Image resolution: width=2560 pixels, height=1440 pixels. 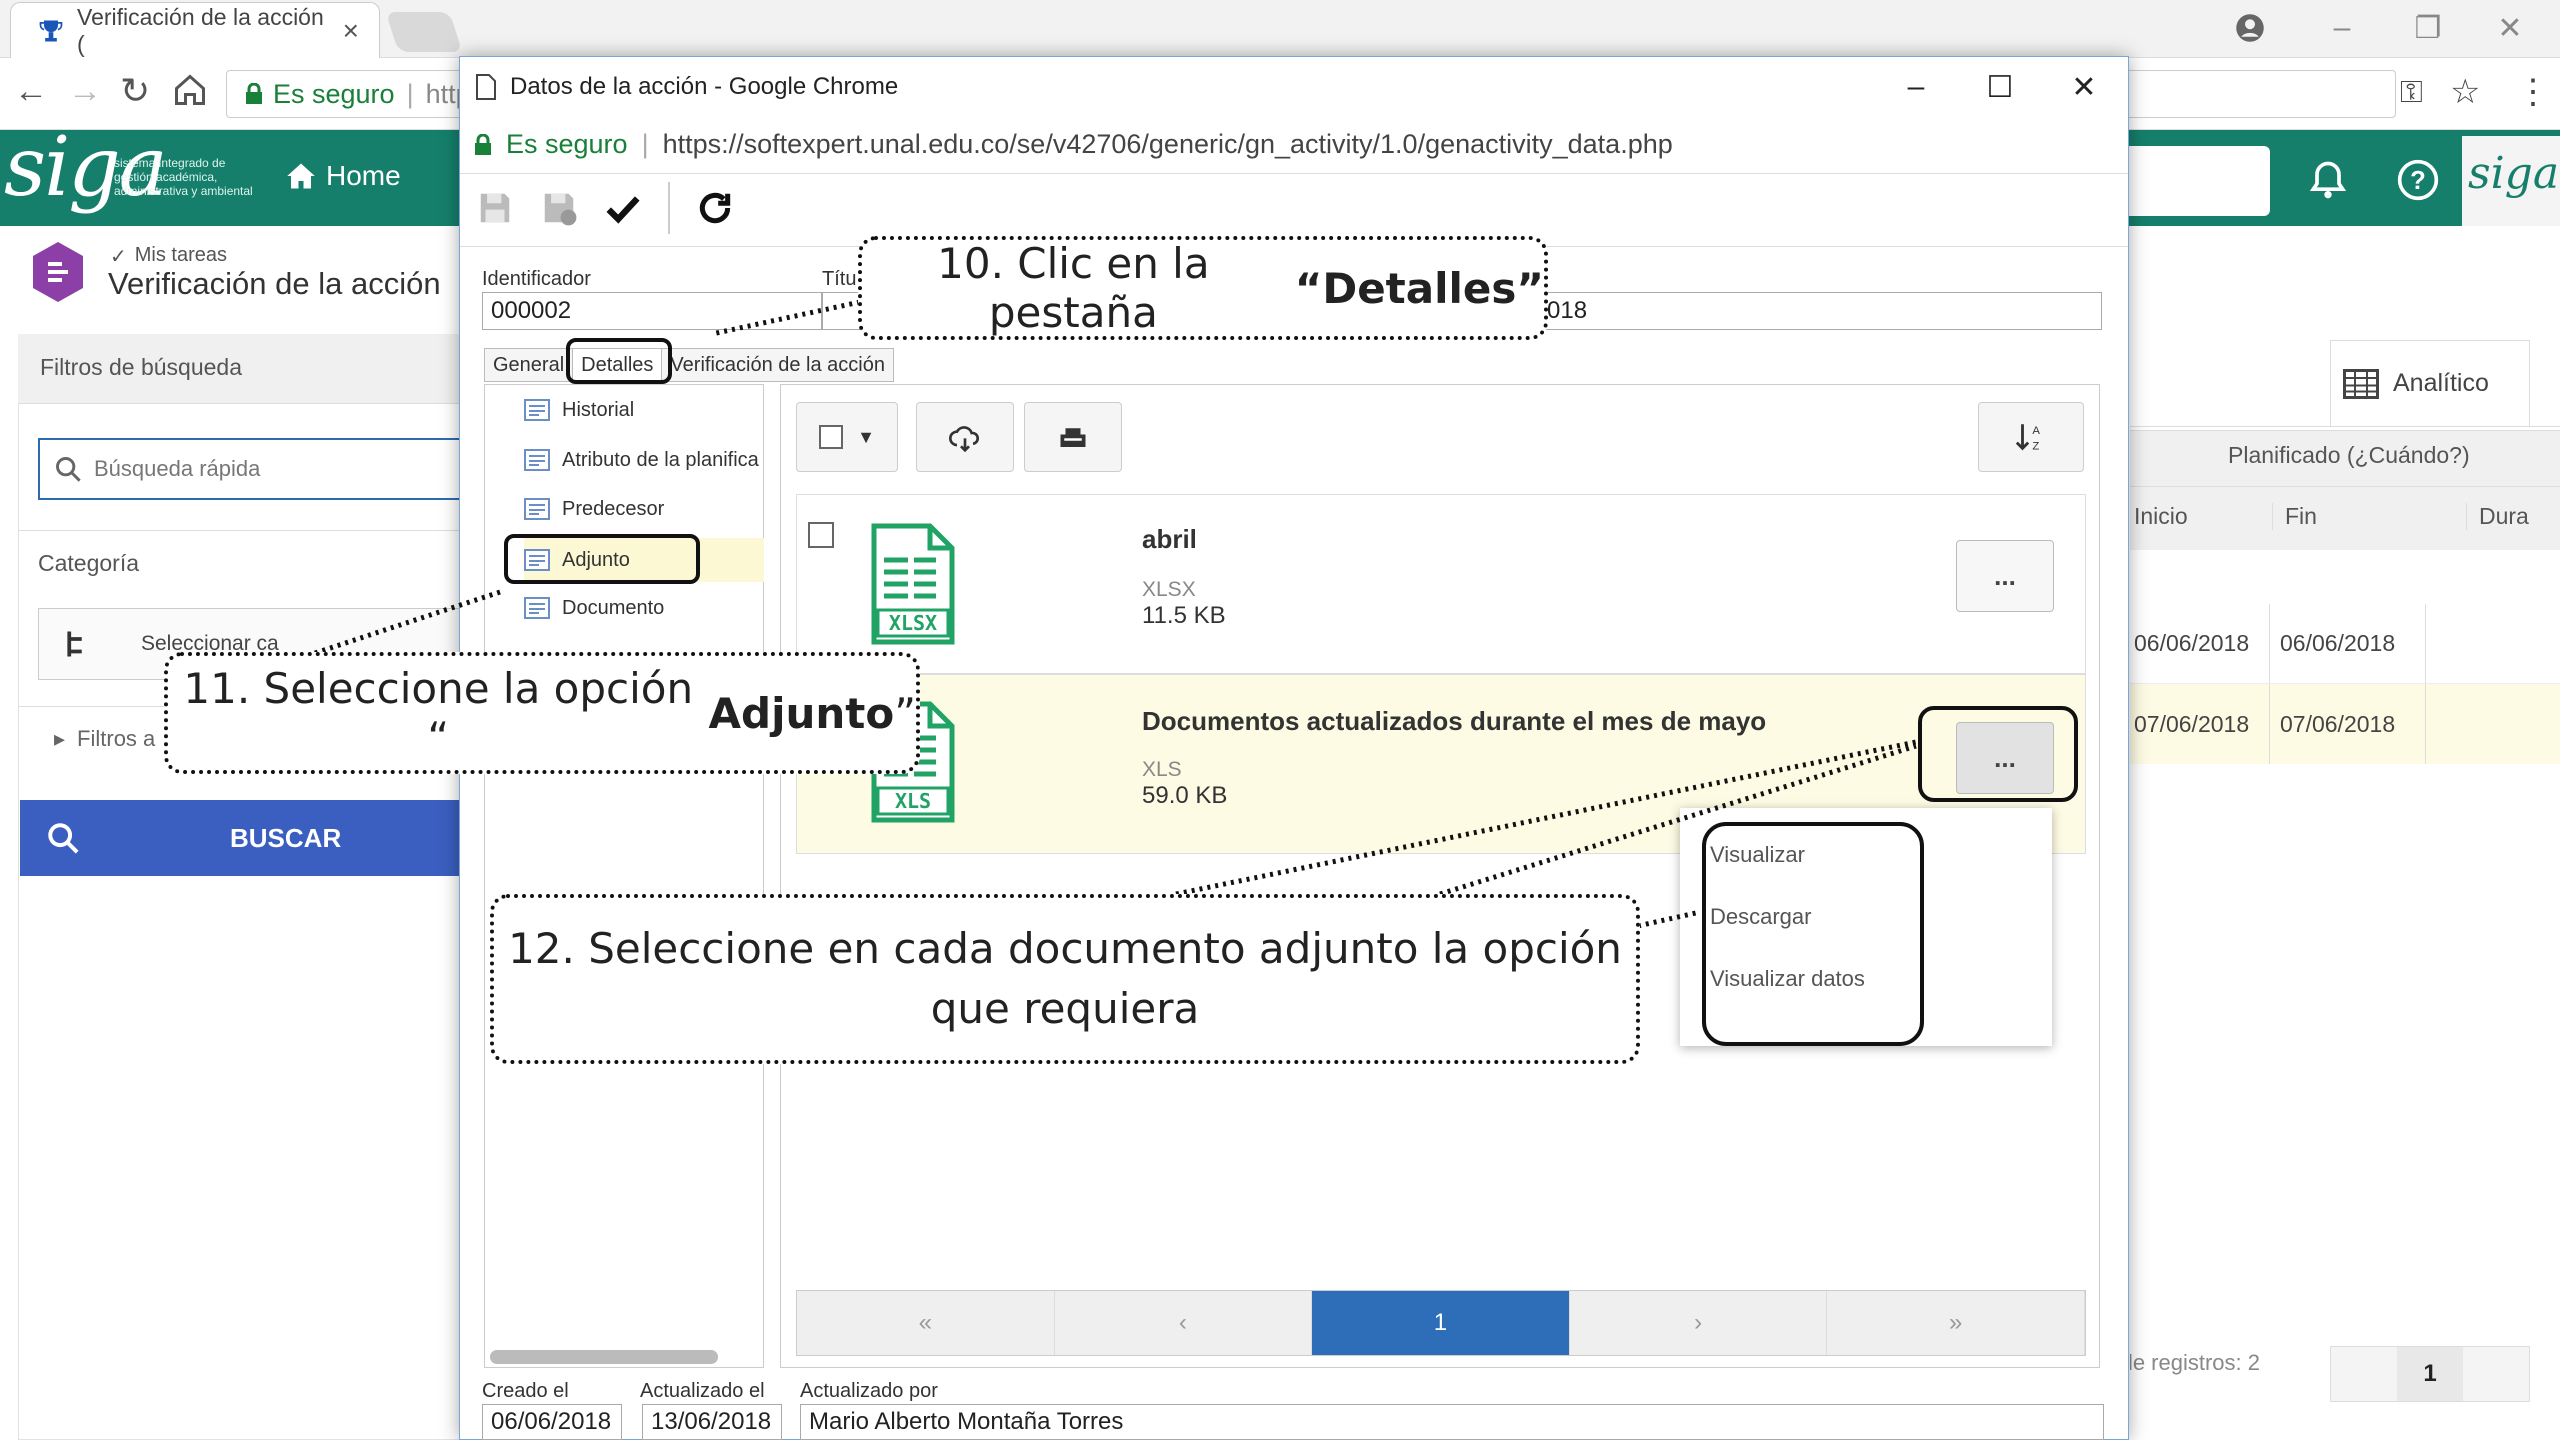 I want to click on callout-11-suffix: ”, so click(x=905, y=713).